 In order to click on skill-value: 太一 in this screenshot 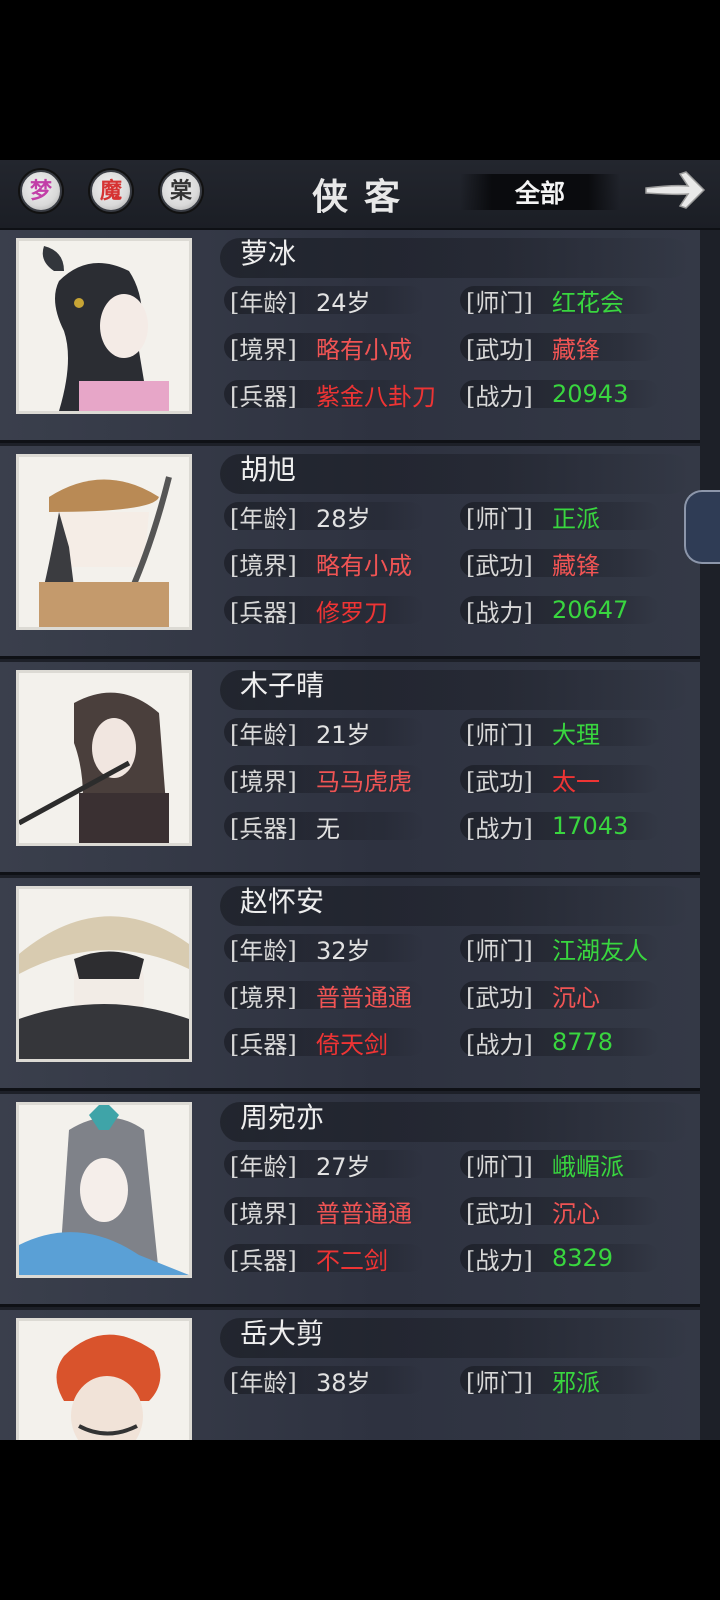, I will do `click(576, 781)`.